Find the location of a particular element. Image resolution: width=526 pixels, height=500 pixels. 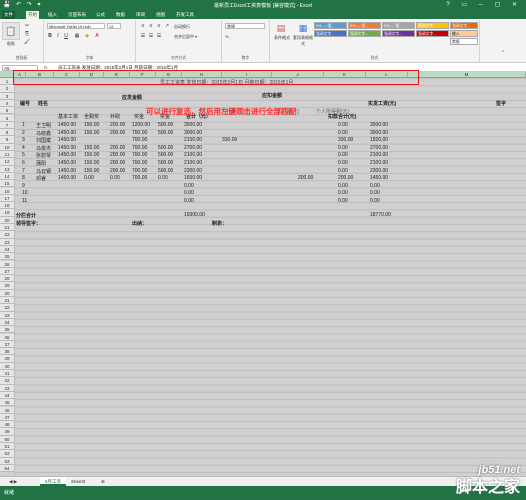

header-id: 编号 is located at coordinates (25, 103).